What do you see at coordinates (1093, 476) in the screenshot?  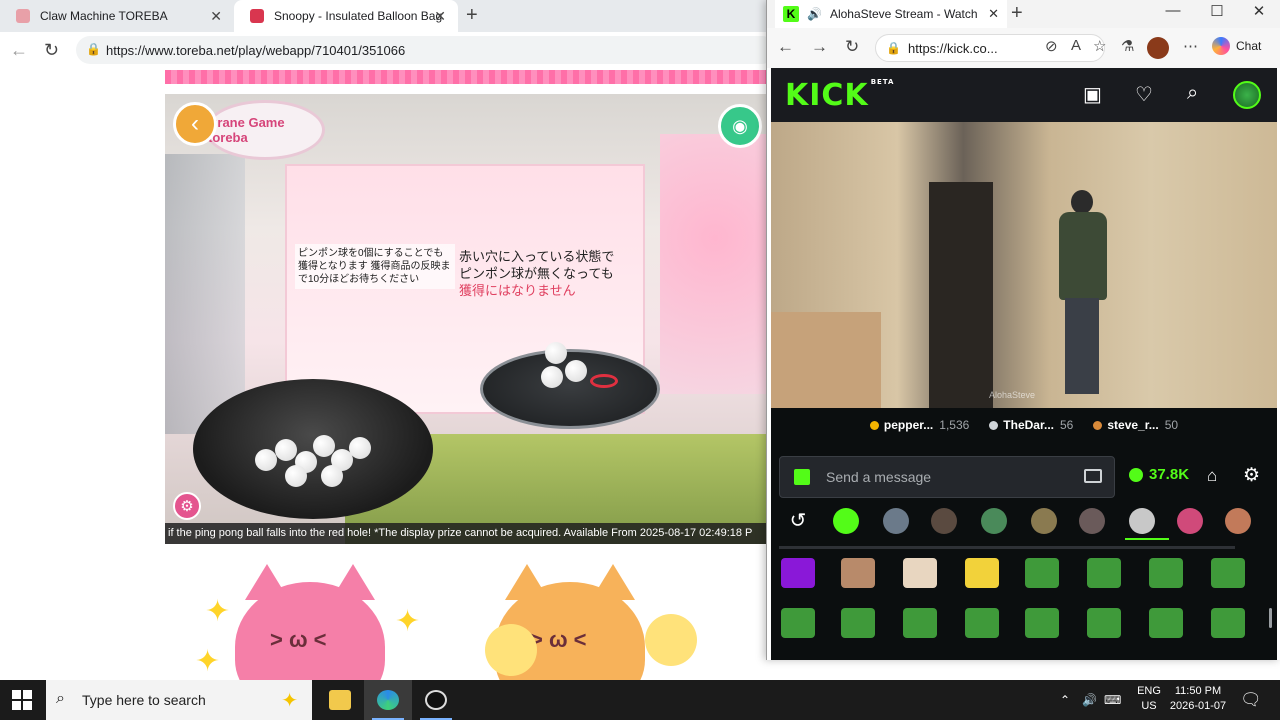 I see `emote-picker-icon` at bounding box center [1093, 476].